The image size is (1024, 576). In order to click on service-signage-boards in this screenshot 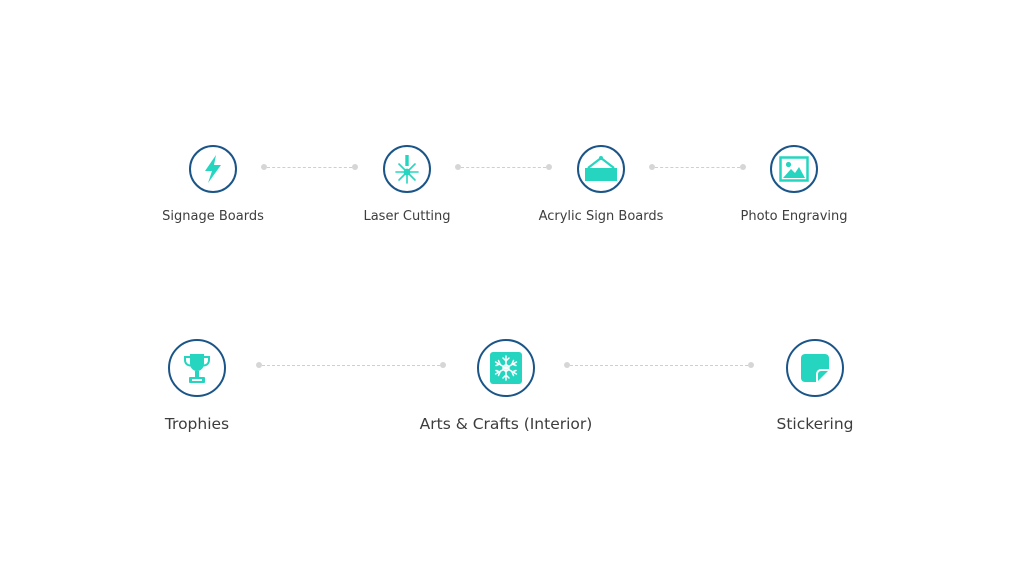, I will do `click(213, 169)`.